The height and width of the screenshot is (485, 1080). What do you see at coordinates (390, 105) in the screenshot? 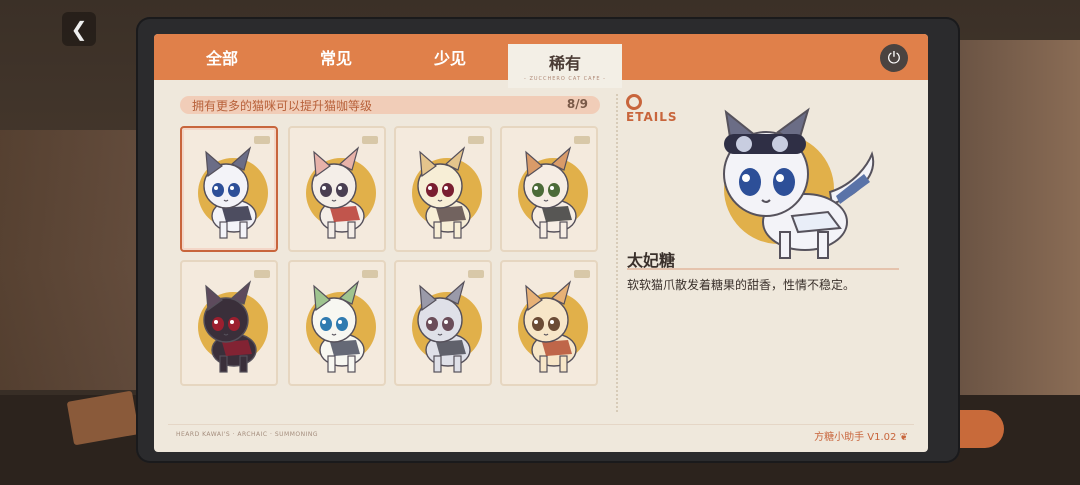
I see `level-hint-banner: 拥有更多的猫咪可以提升猫咖等级 8/9` at bounding box center [390, 105].